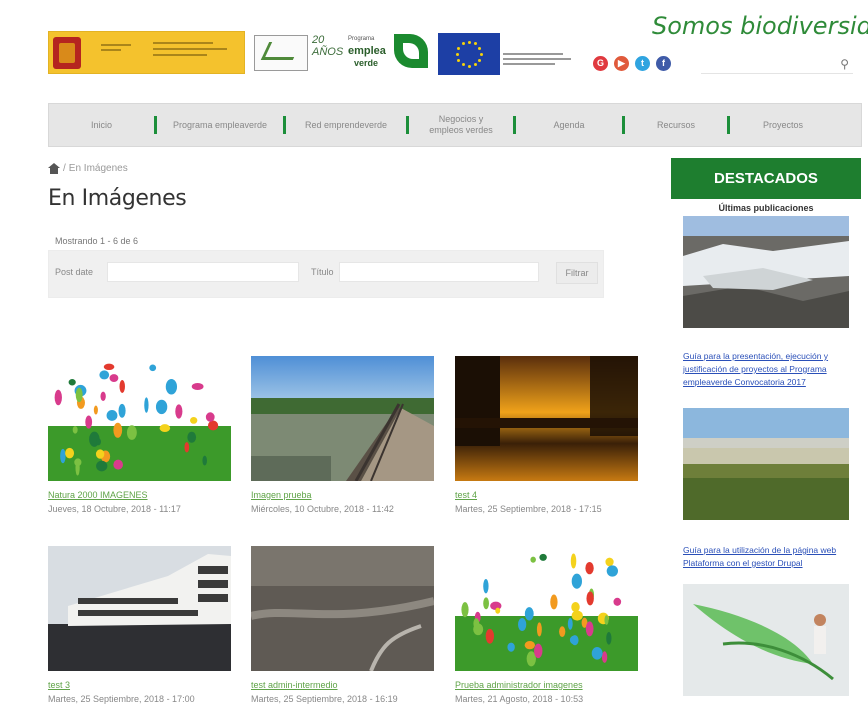  What do you see at coordinates (324, 699) in the screenshot?
I see `gallery-date-5: Martes, 25 Septiembre, 2018 - 16:19` at bounding box center [324, 699].